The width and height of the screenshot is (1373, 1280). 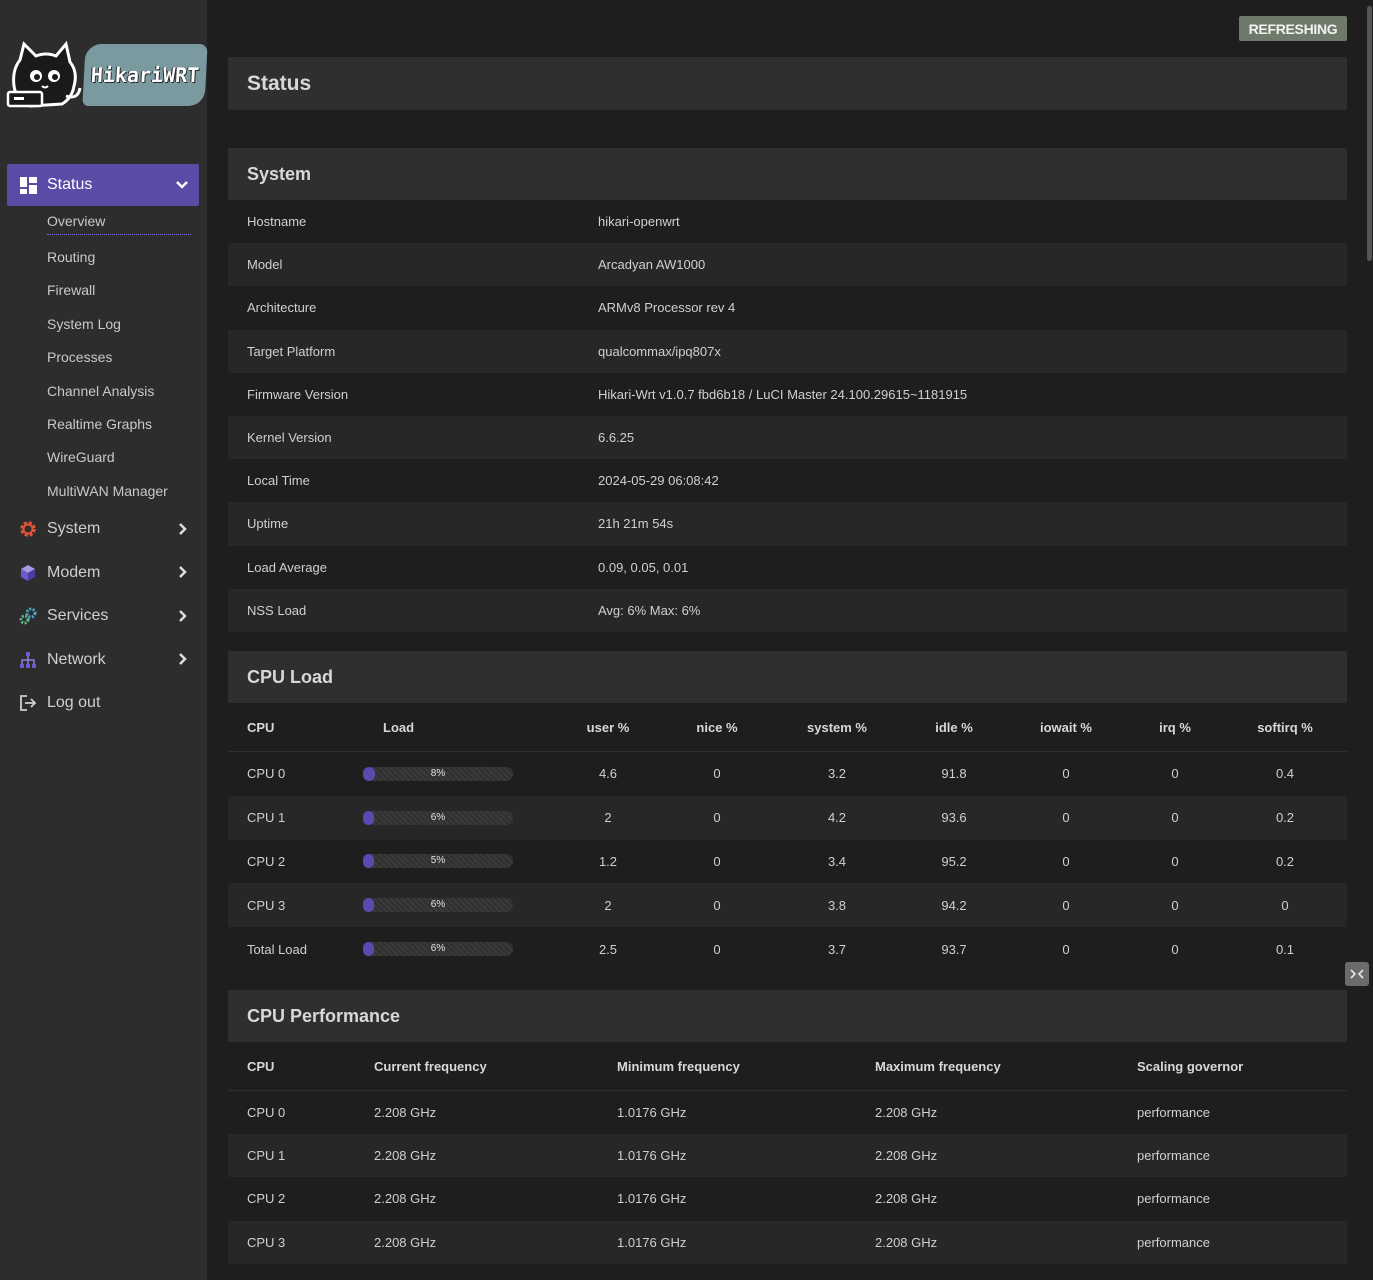 I want to click on chevron-right-icon, so click(x=183, y=572).